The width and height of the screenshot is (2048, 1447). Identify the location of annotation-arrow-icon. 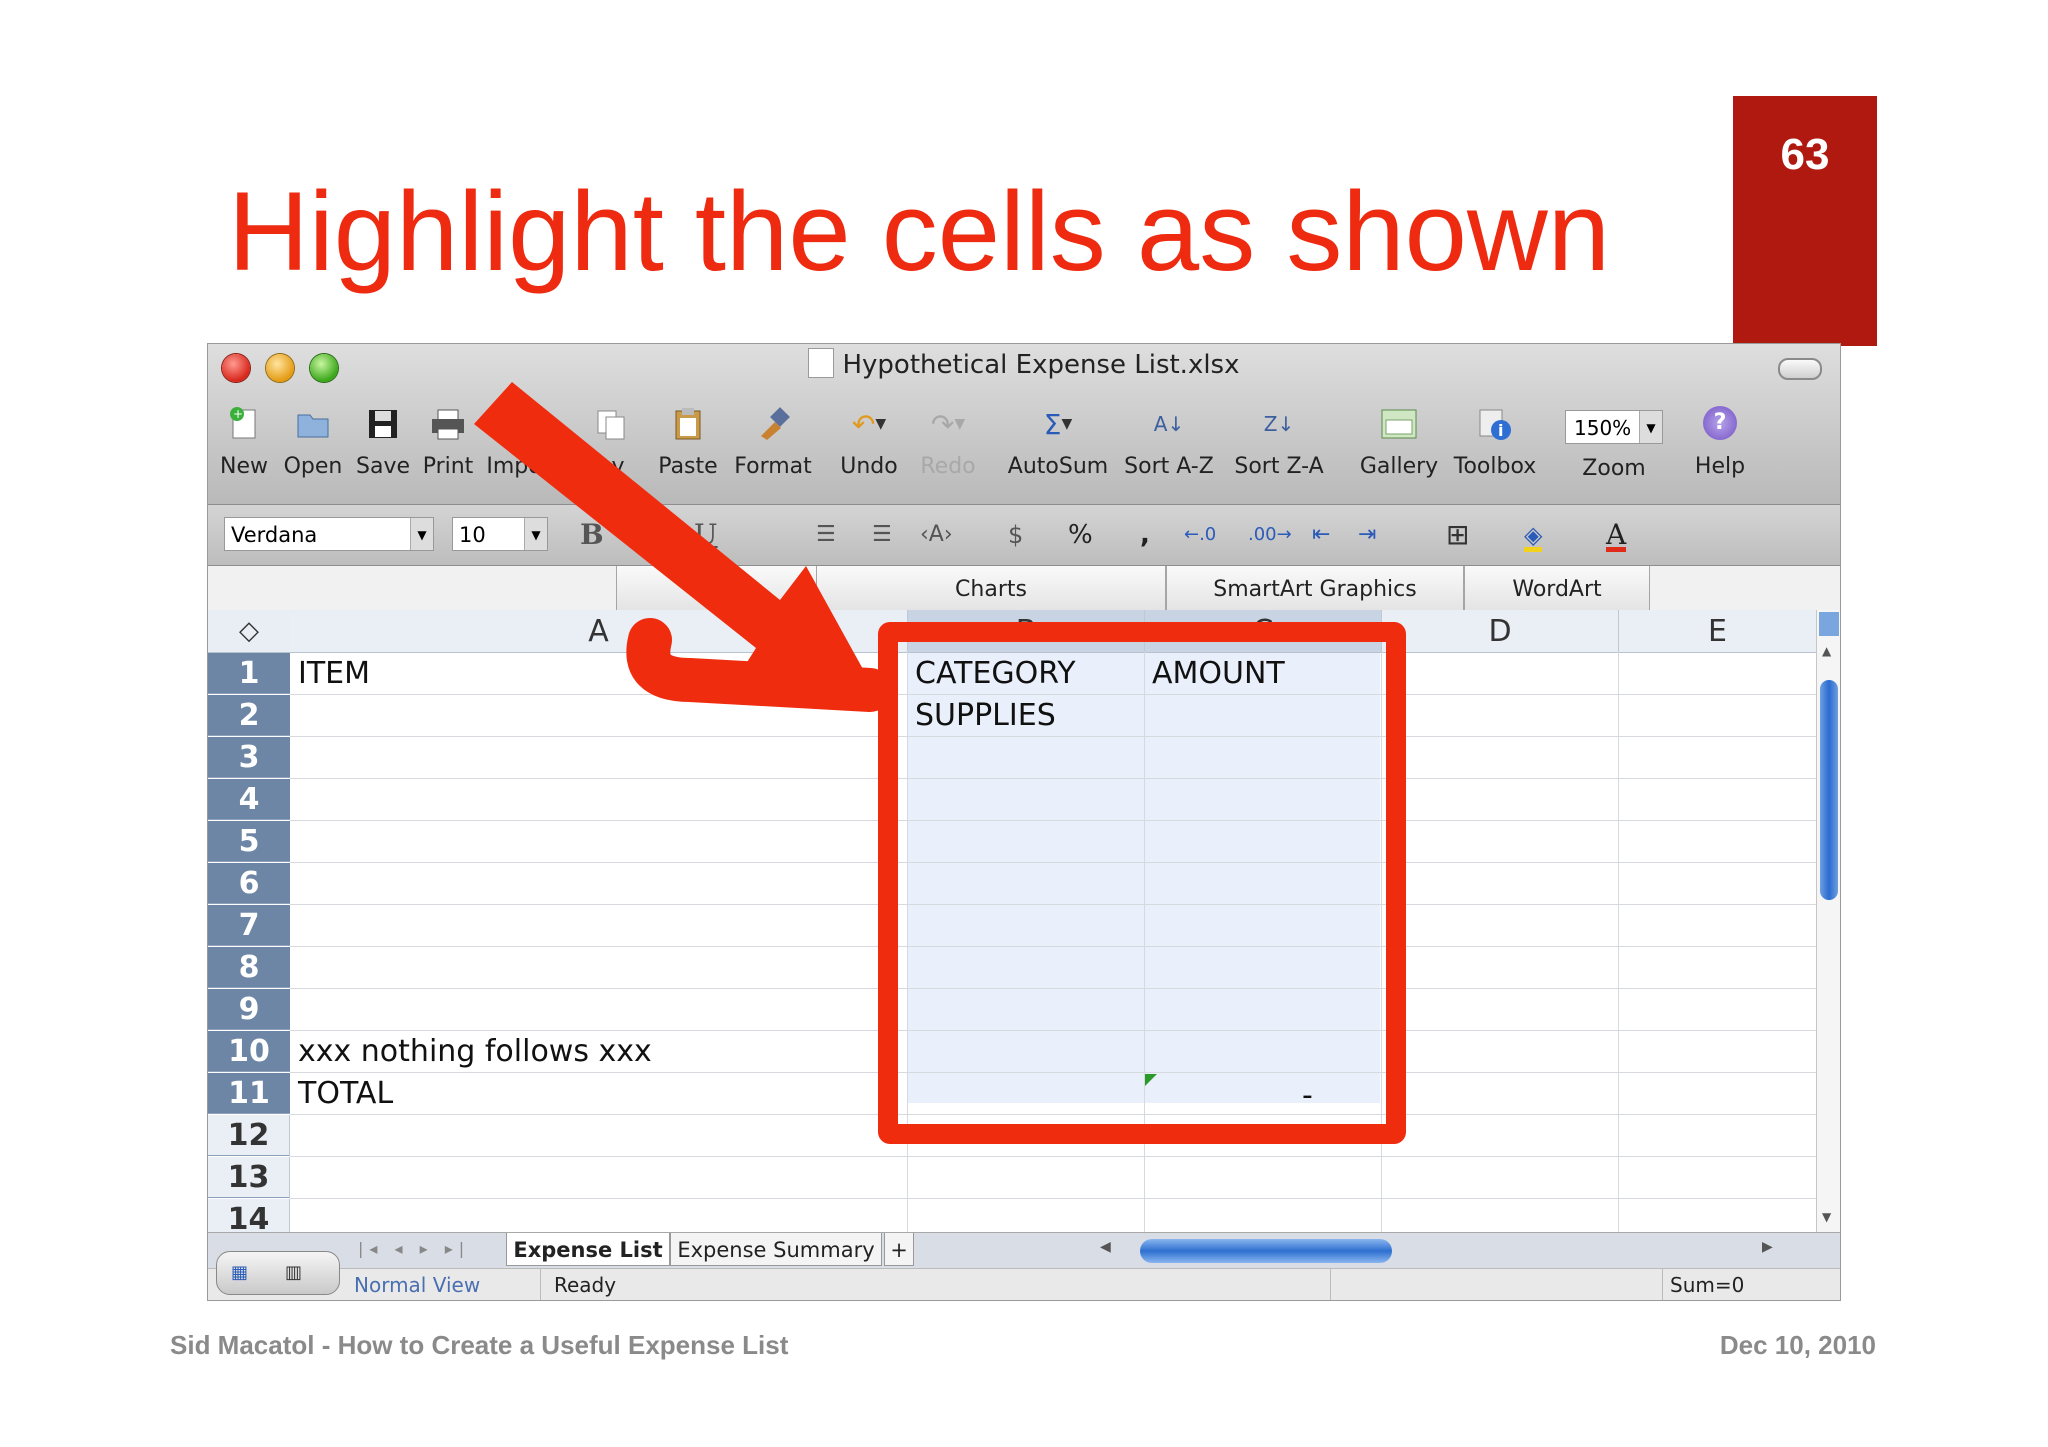
(683, 547).